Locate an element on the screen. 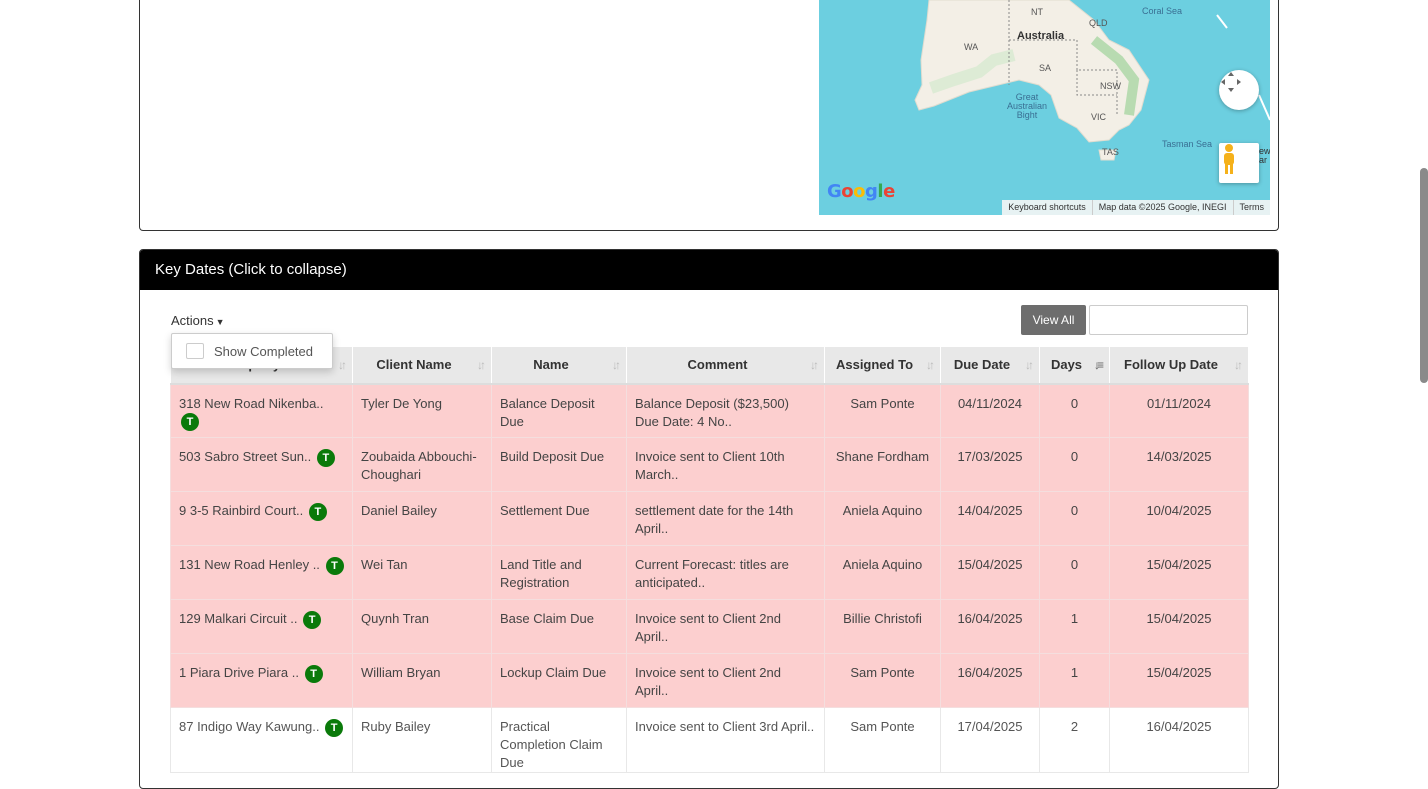 The height and width of the screenshot is (789, 1428). show-completed-label: Show Completed is located at coordinates (263, 351).